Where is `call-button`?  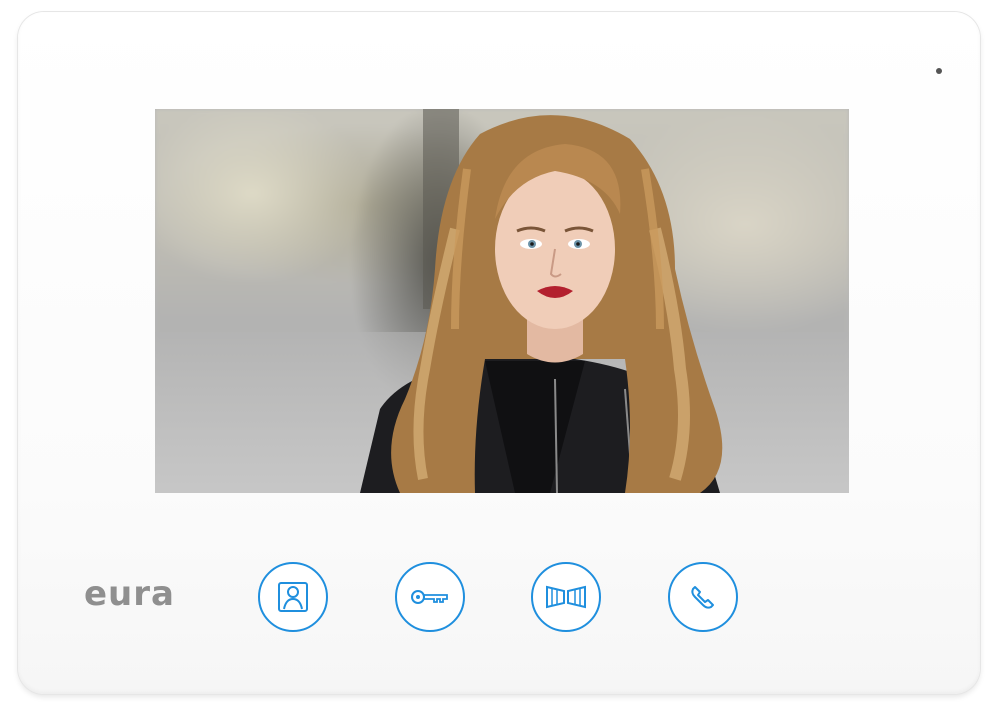
call-button is located at coordinates (703, 597).